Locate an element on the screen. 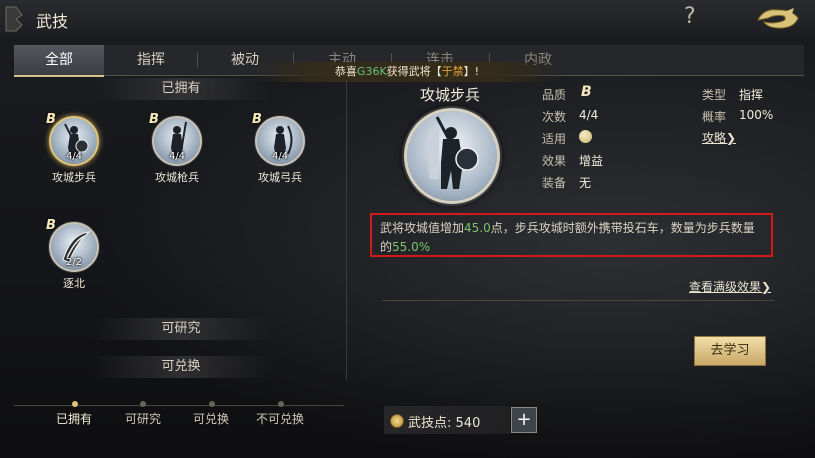 This screenshot has height=458, width=815. effect-label: 效果 is located at coordinates (554, 161).